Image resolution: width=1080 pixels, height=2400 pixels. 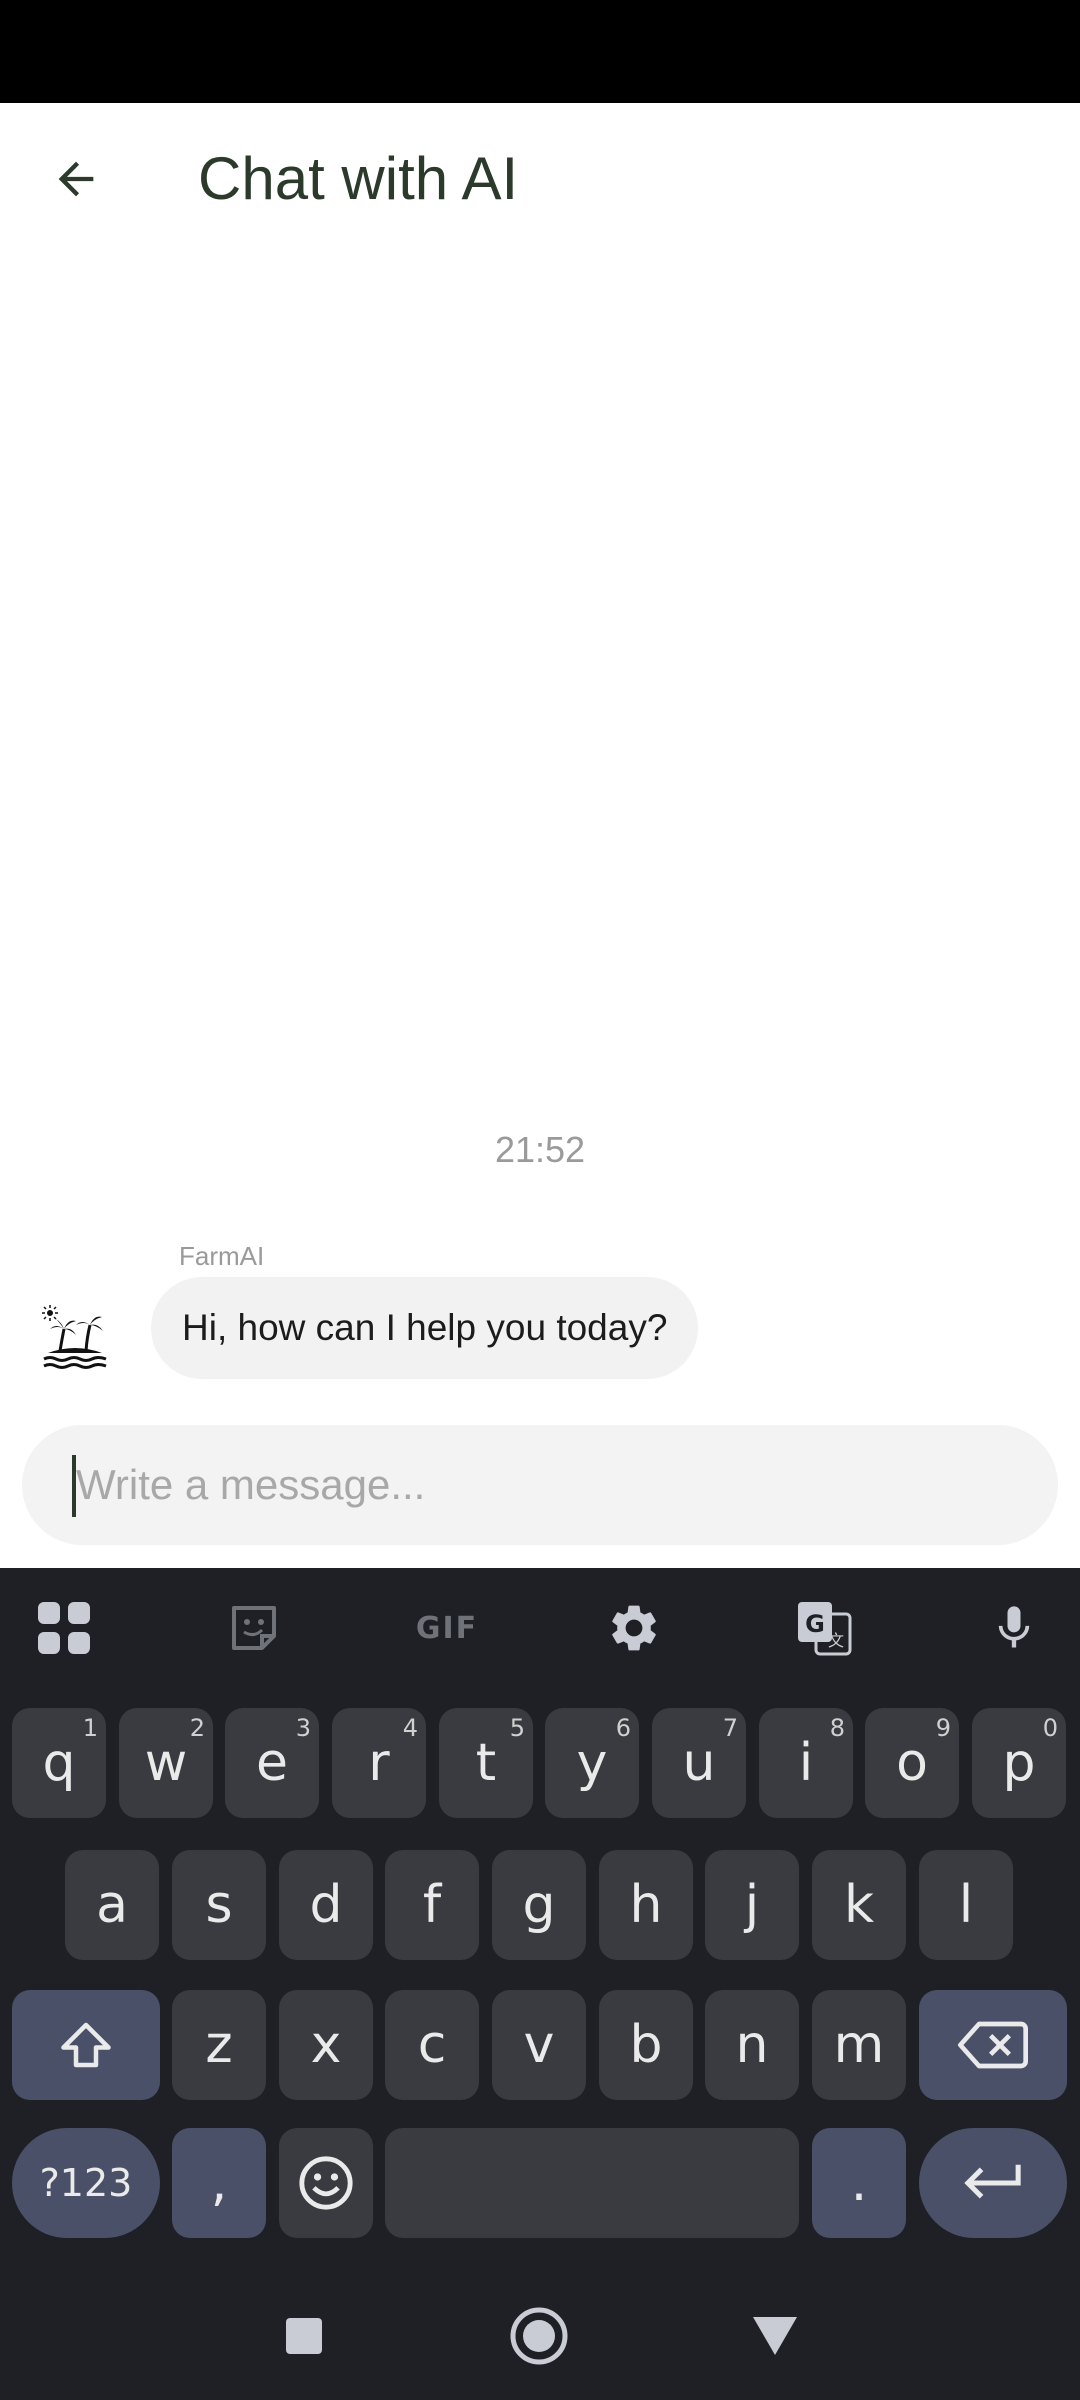 I want to click on emoji-key, so click(x=326, y=2183).